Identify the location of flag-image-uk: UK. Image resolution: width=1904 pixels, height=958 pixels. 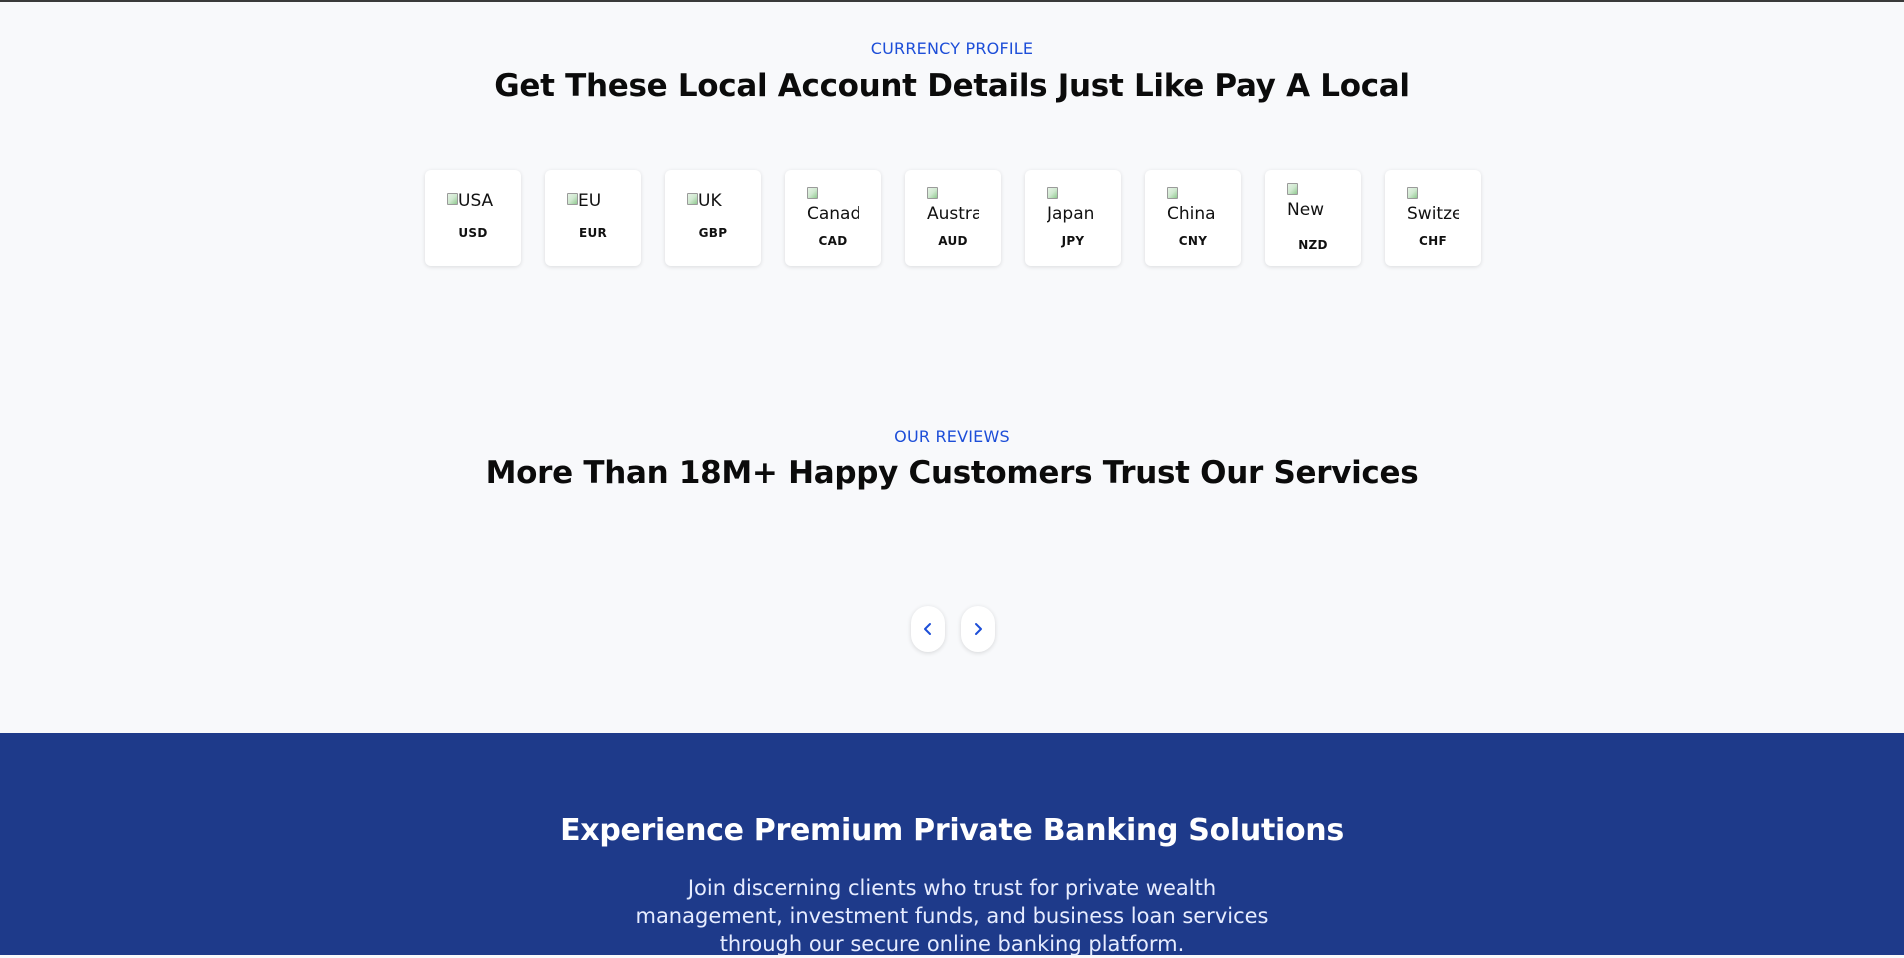
(713, 203).